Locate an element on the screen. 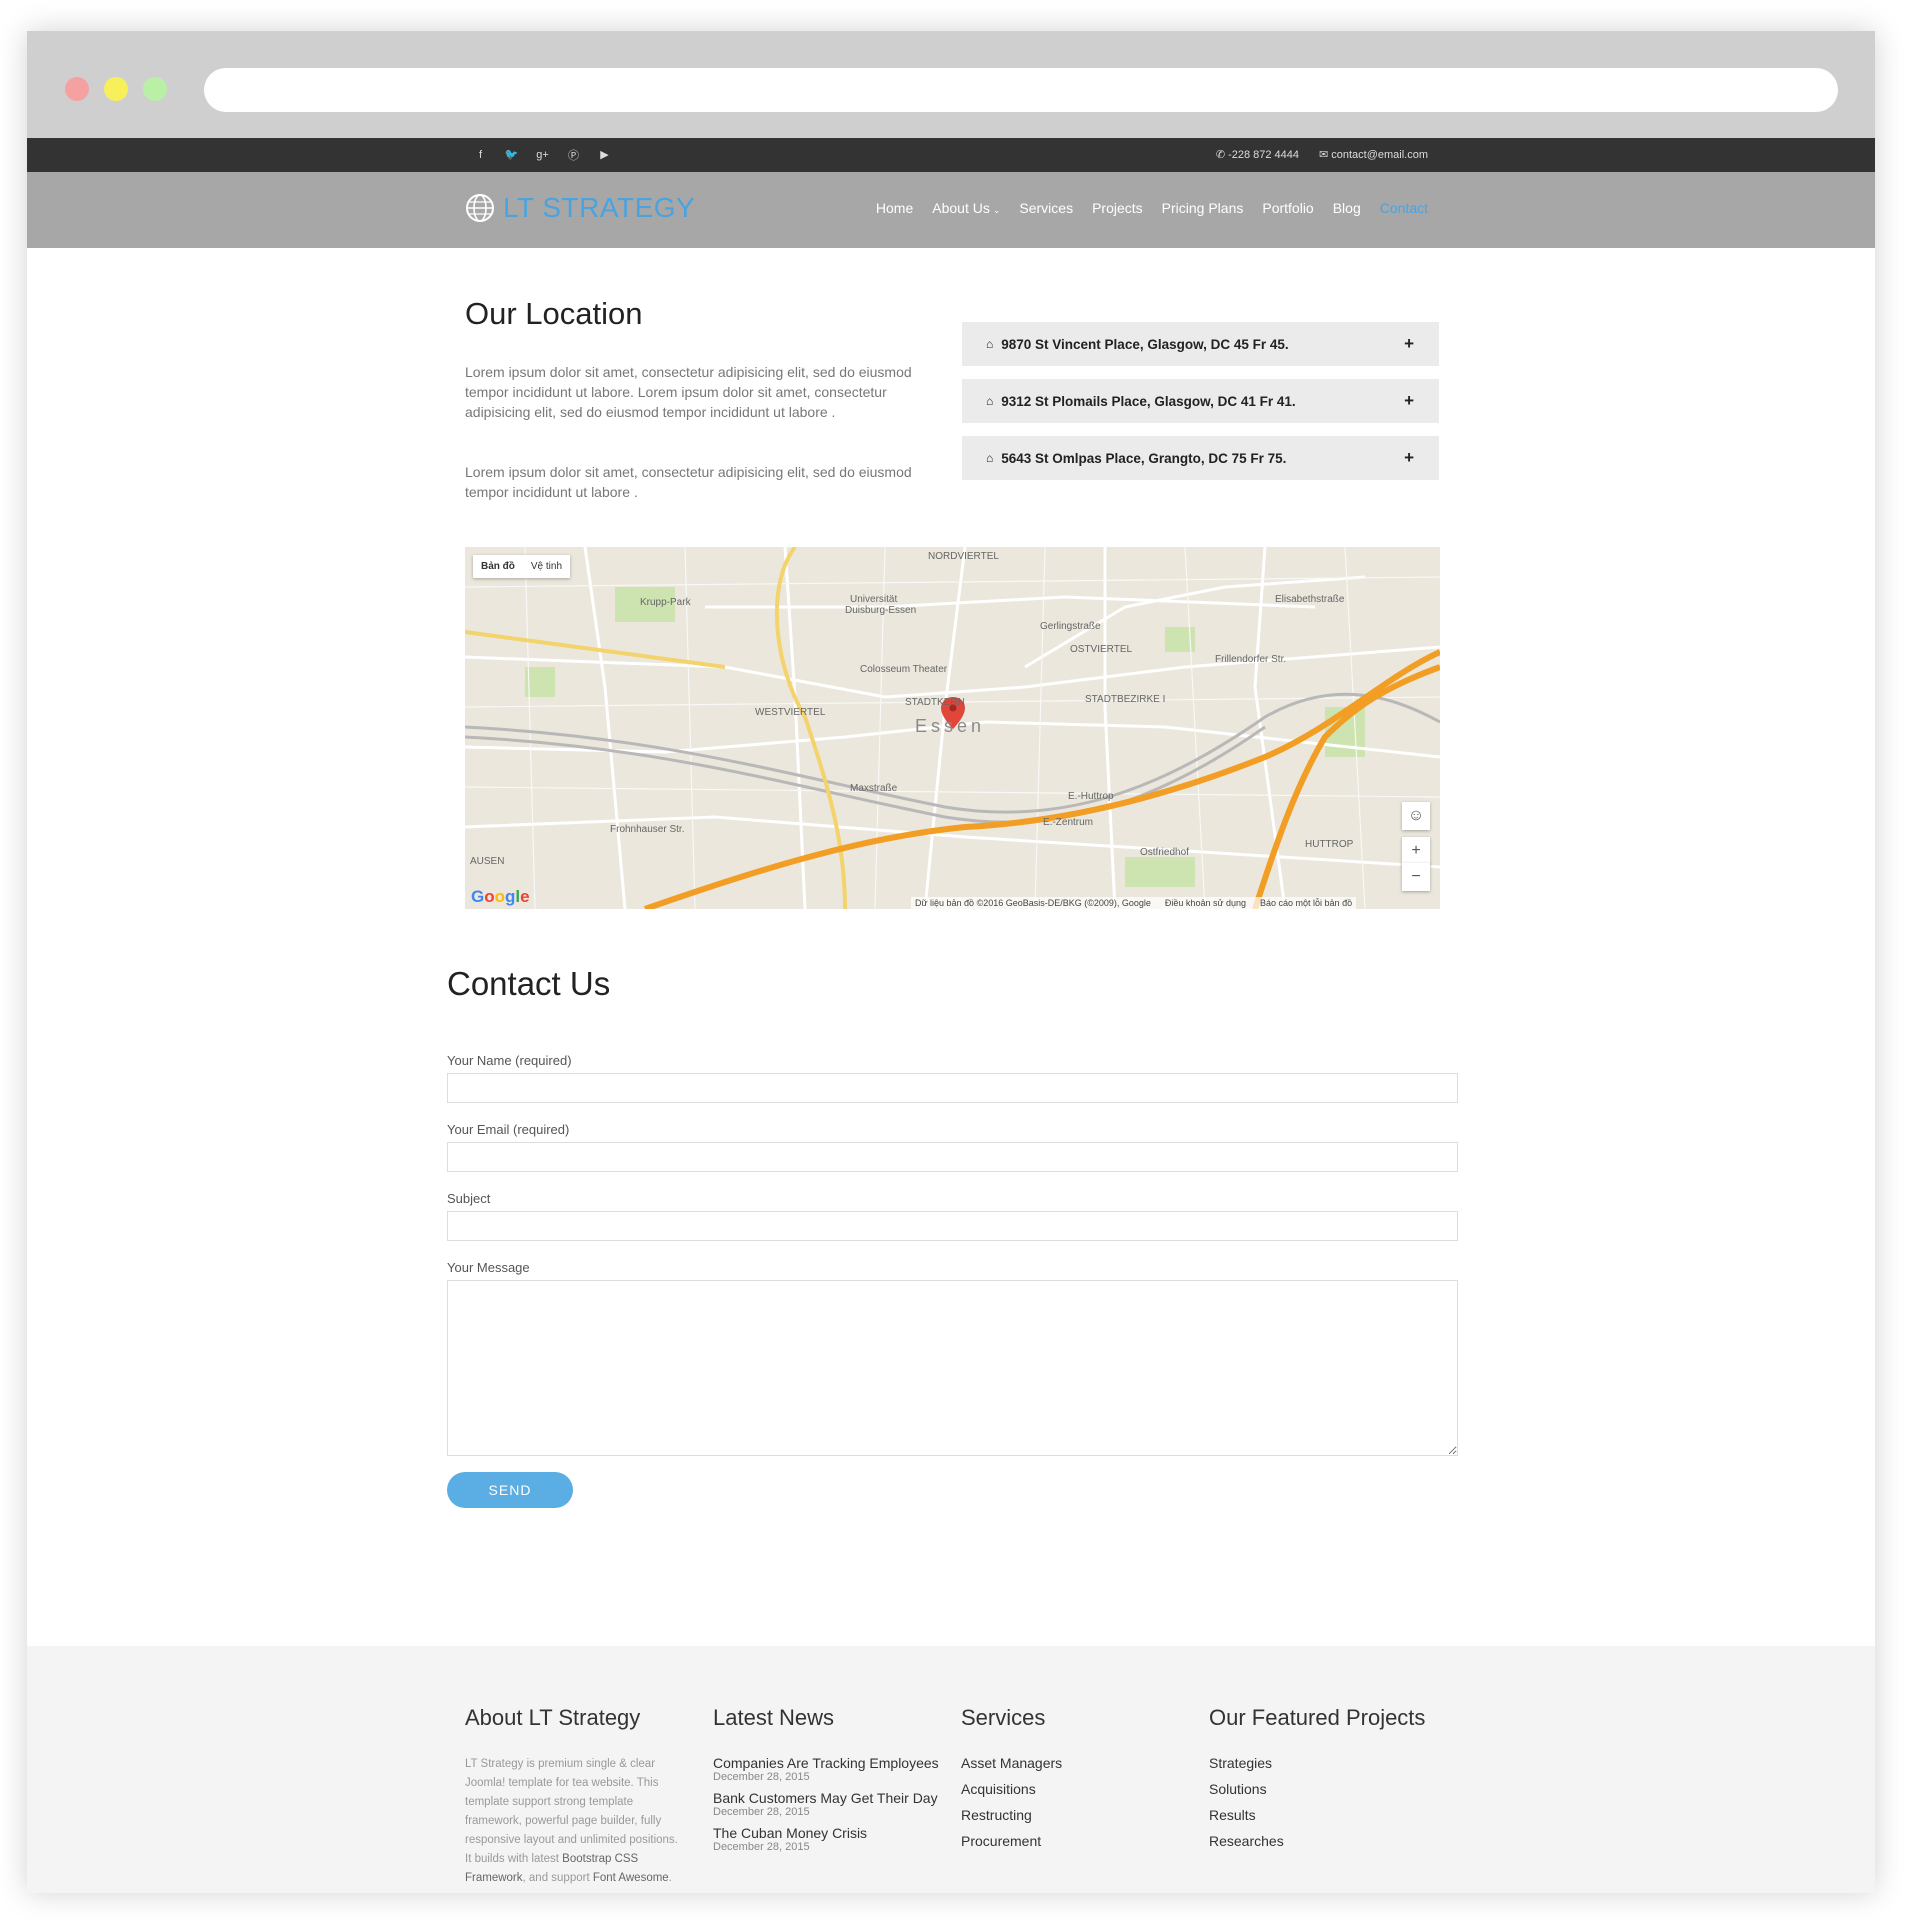  news-title: The Cuban Money Crisis is located at coordinates (826, 1833).